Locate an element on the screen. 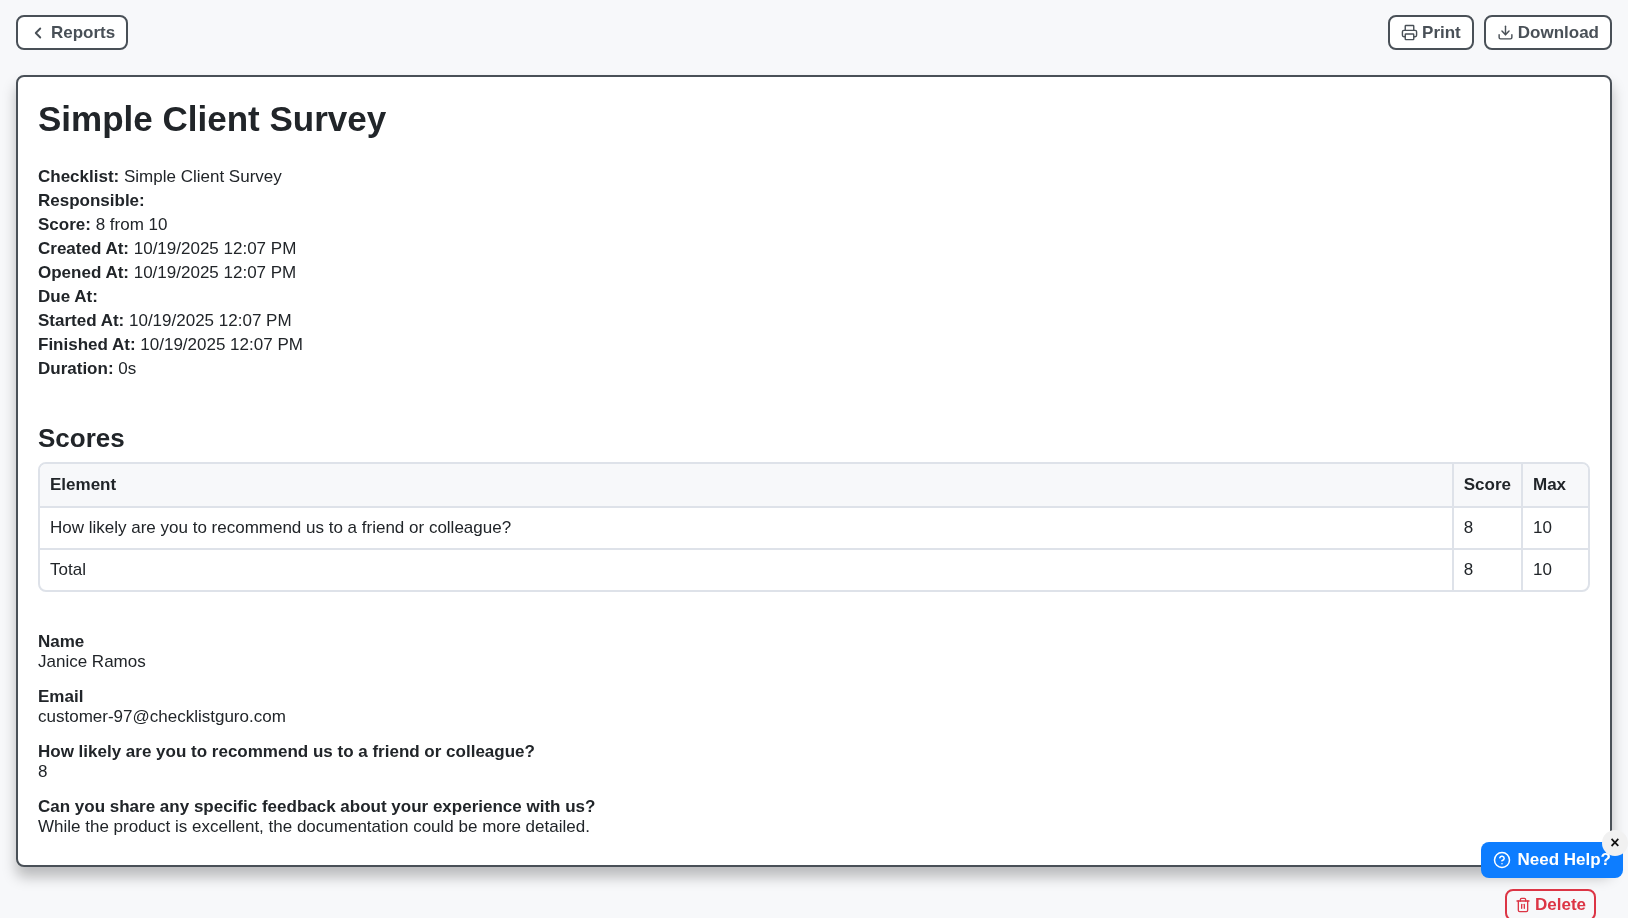 The width and height of the screenshot is (1628, 918). question-label: Email is located at coordinates (61, 697).